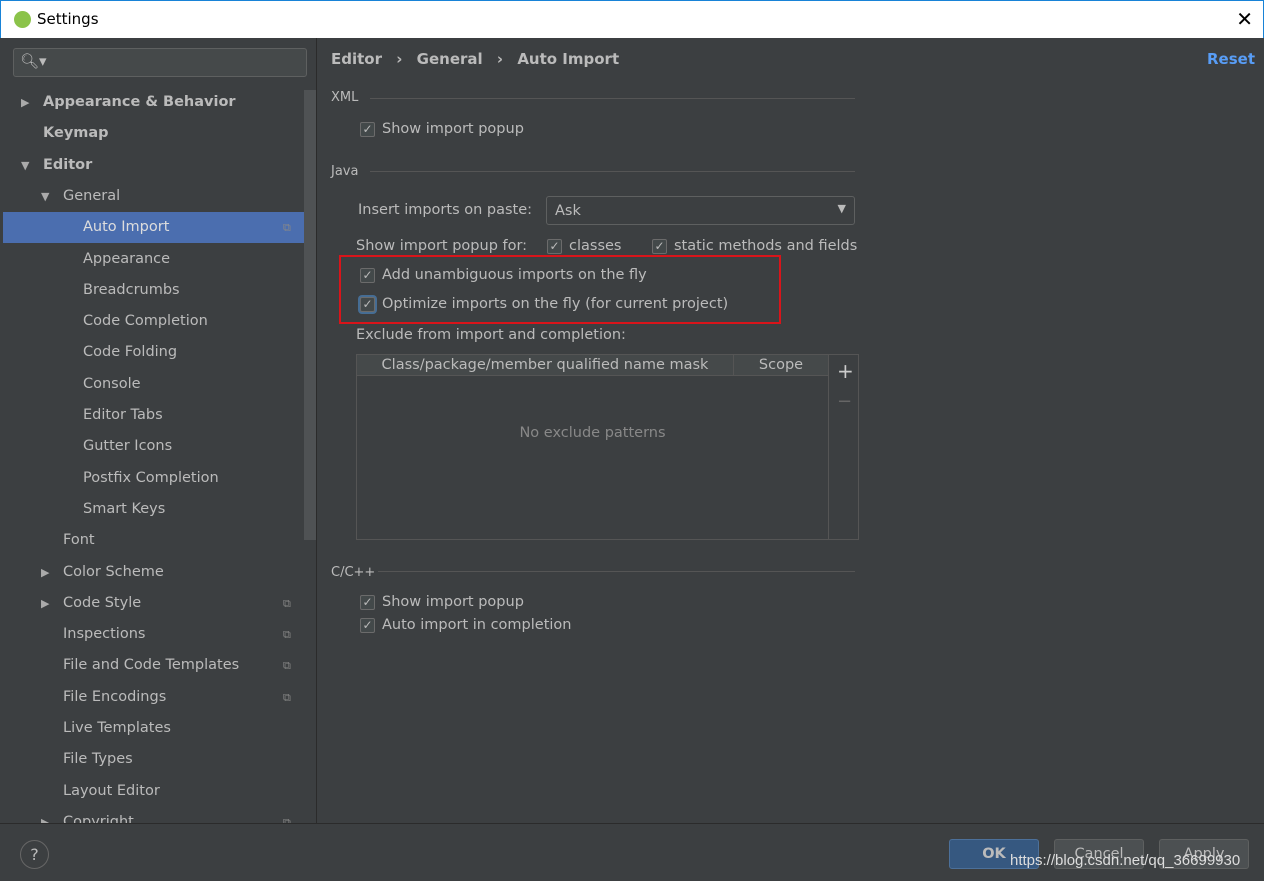  I want to click on sidebar-item-label: Postfix Completion, so click(151, 477).